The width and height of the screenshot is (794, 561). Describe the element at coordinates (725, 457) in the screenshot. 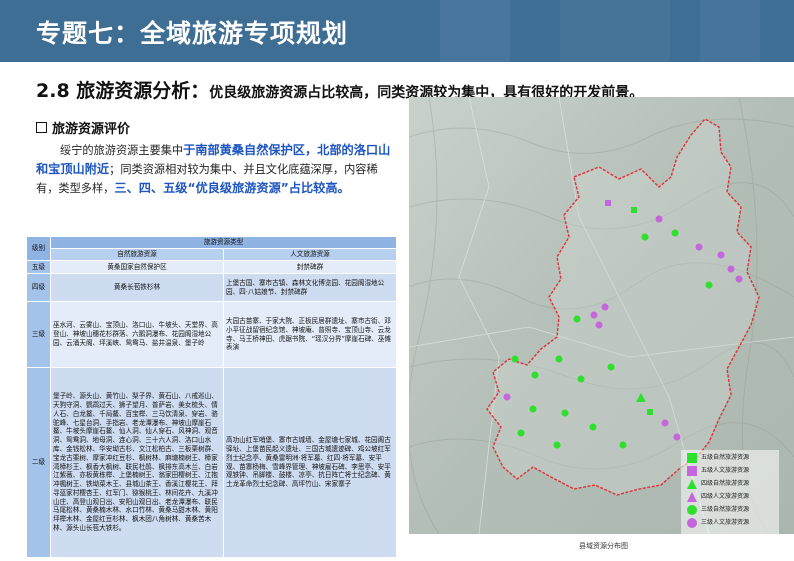

I see `legend-label: 五级自然旅游资源` at that location.